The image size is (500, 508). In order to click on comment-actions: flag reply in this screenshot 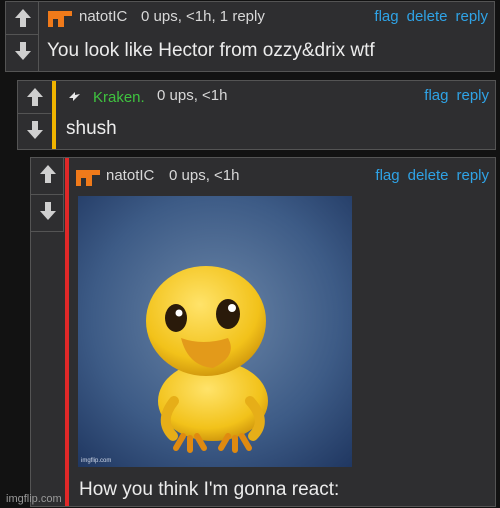, I will do `click(452, 96)`.